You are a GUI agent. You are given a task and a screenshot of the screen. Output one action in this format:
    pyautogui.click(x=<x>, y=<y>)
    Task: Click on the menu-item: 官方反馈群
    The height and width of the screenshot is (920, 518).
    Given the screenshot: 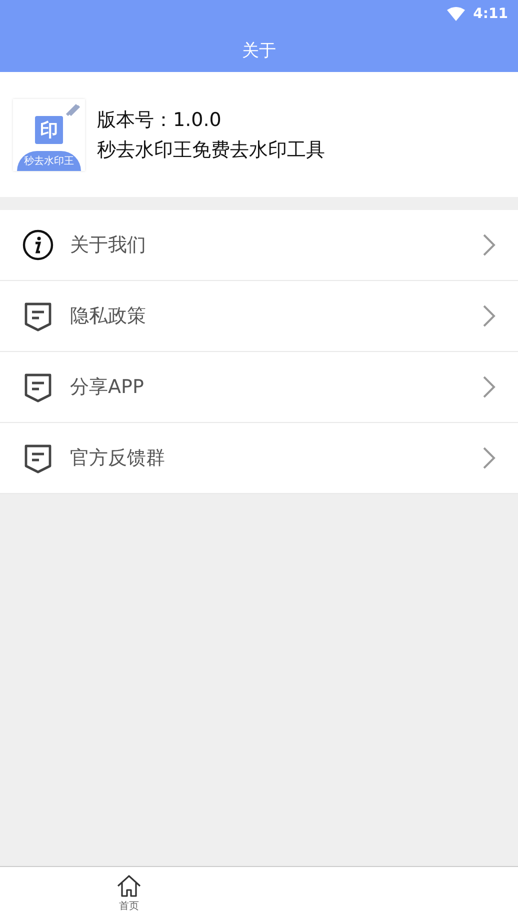 What is the action you would take?
    pyautogui.click(x=259, y=458)
    